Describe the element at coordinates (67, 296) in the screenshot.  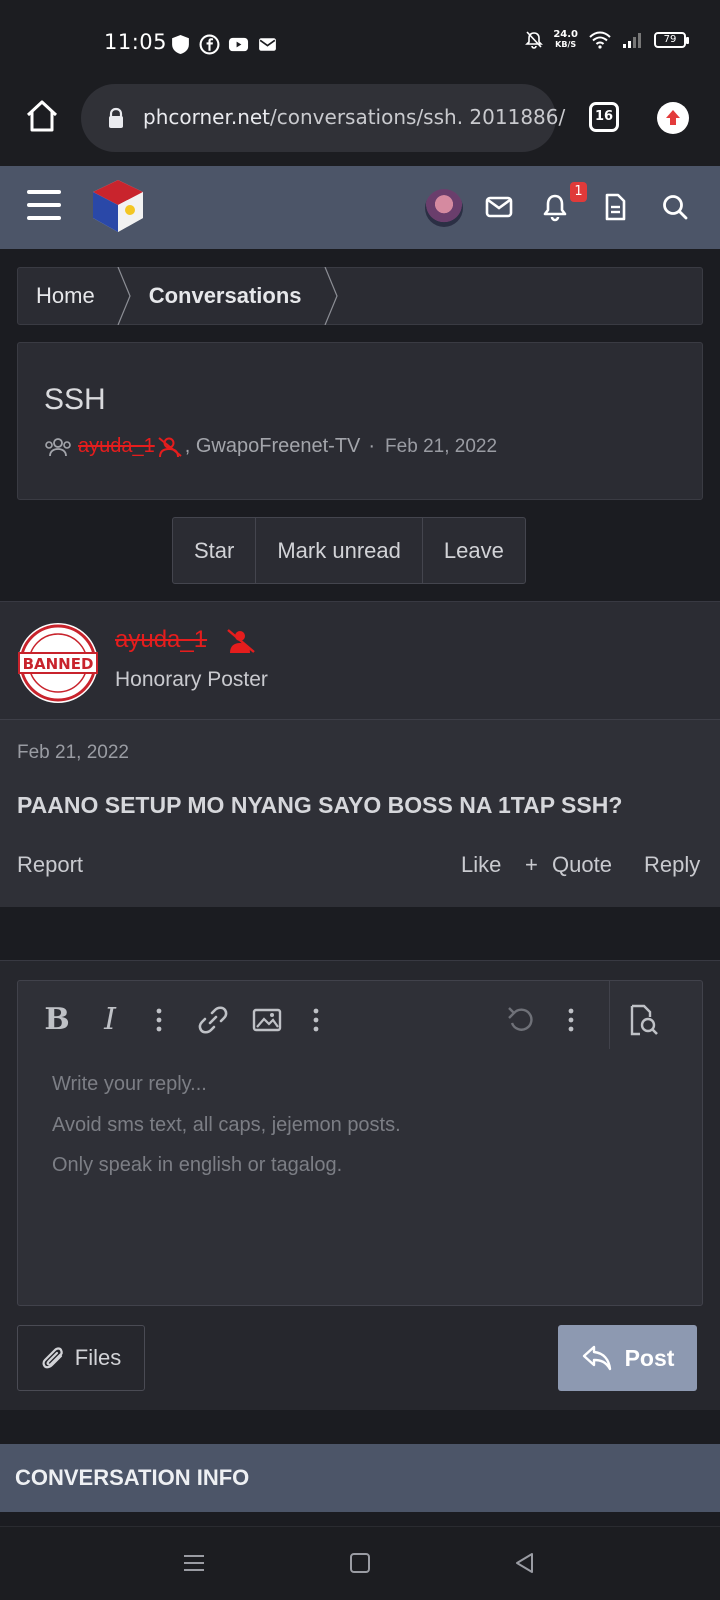
I see `breadcrumb-home: Home` at that location.